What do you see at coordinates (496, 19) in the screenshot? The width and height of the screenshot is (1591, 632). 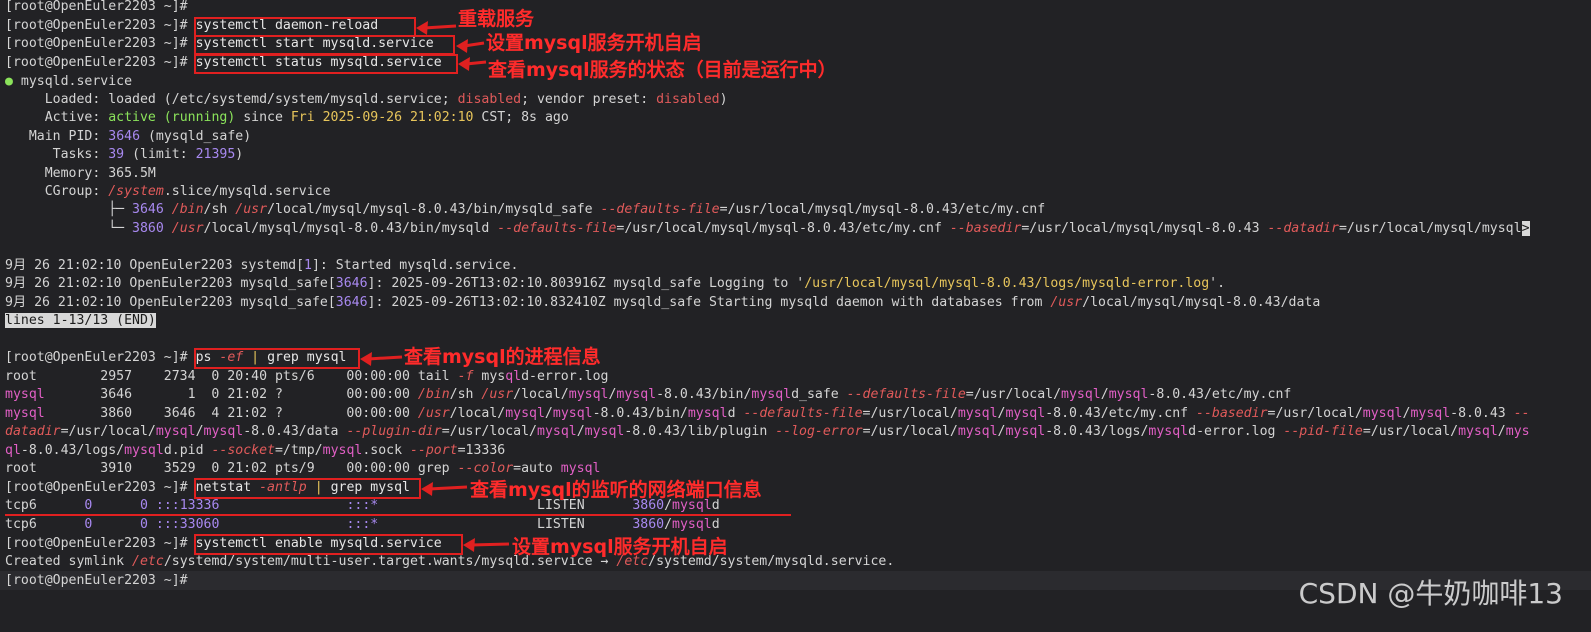 I see `annotation-label: 重载服务` at bounding box center [496, 19].